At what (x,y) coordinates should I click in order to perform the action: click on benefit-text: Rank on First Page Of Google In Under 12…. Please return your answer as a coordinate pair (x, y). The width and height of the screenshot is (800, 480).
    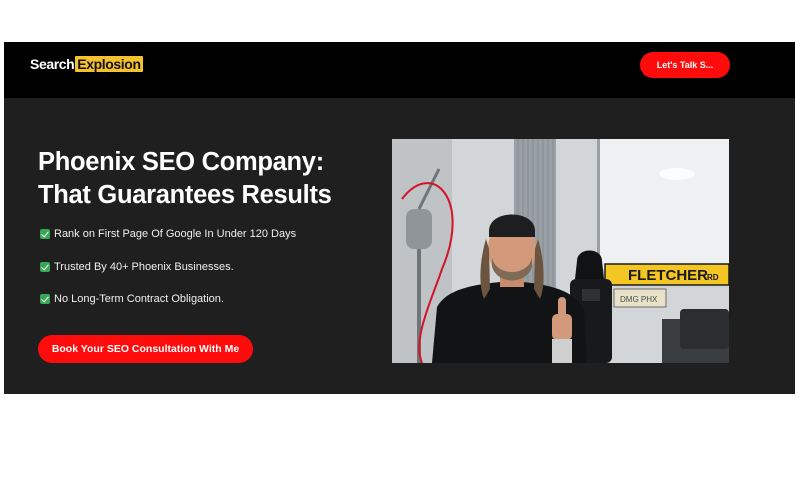
    Looking at the image, I should click on (175, 234).